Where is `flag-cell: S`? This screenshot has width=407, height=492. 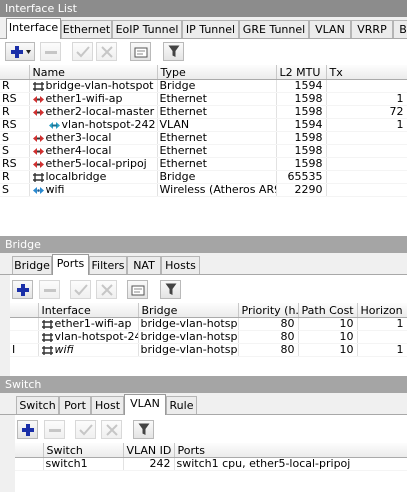 flag-cell: S is located at coordinates (15, 138).